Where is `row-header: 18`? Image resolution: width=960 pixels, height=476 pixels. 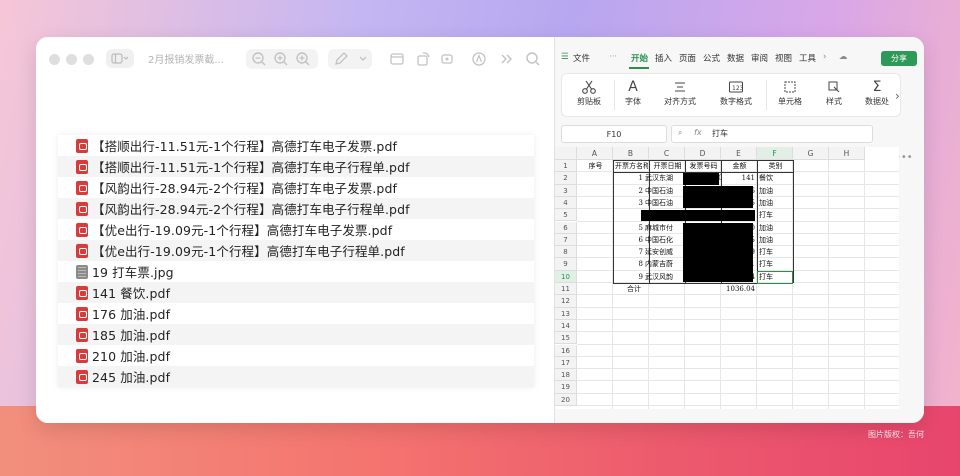 row-header: 18 is located at coordinates (566, 375).